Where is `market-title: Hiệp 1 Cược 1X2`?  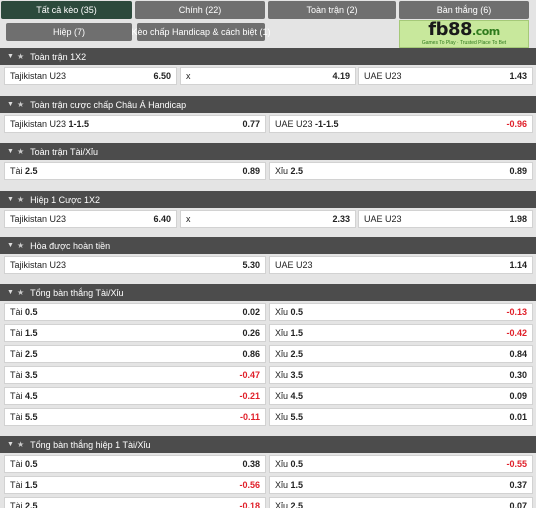
market-title: Hiệp 1 Cược 1X2 is located at coordinates (65, 199).